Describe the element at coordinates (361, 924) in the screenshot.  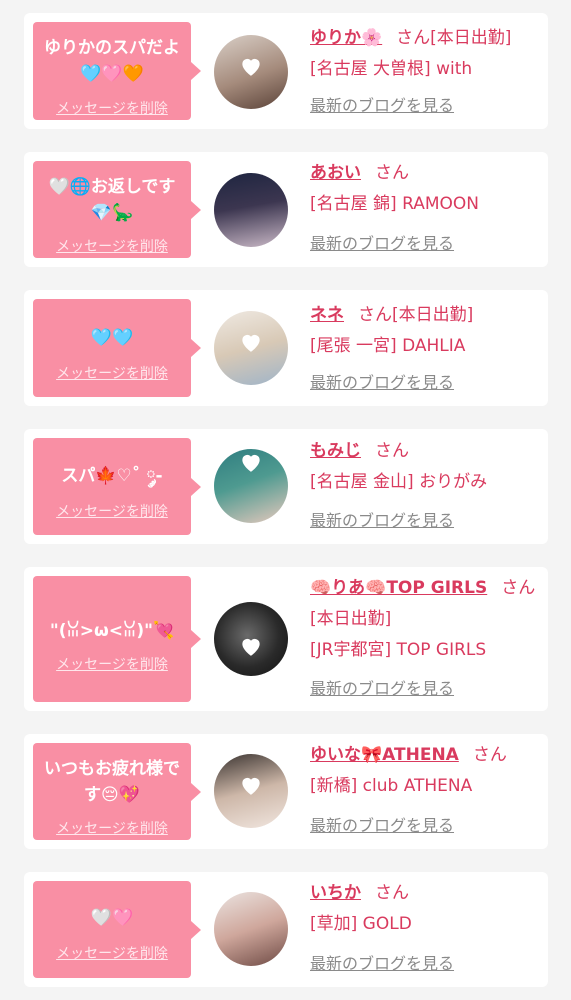
I see `shop-text: [草加] GOLD` at that location.